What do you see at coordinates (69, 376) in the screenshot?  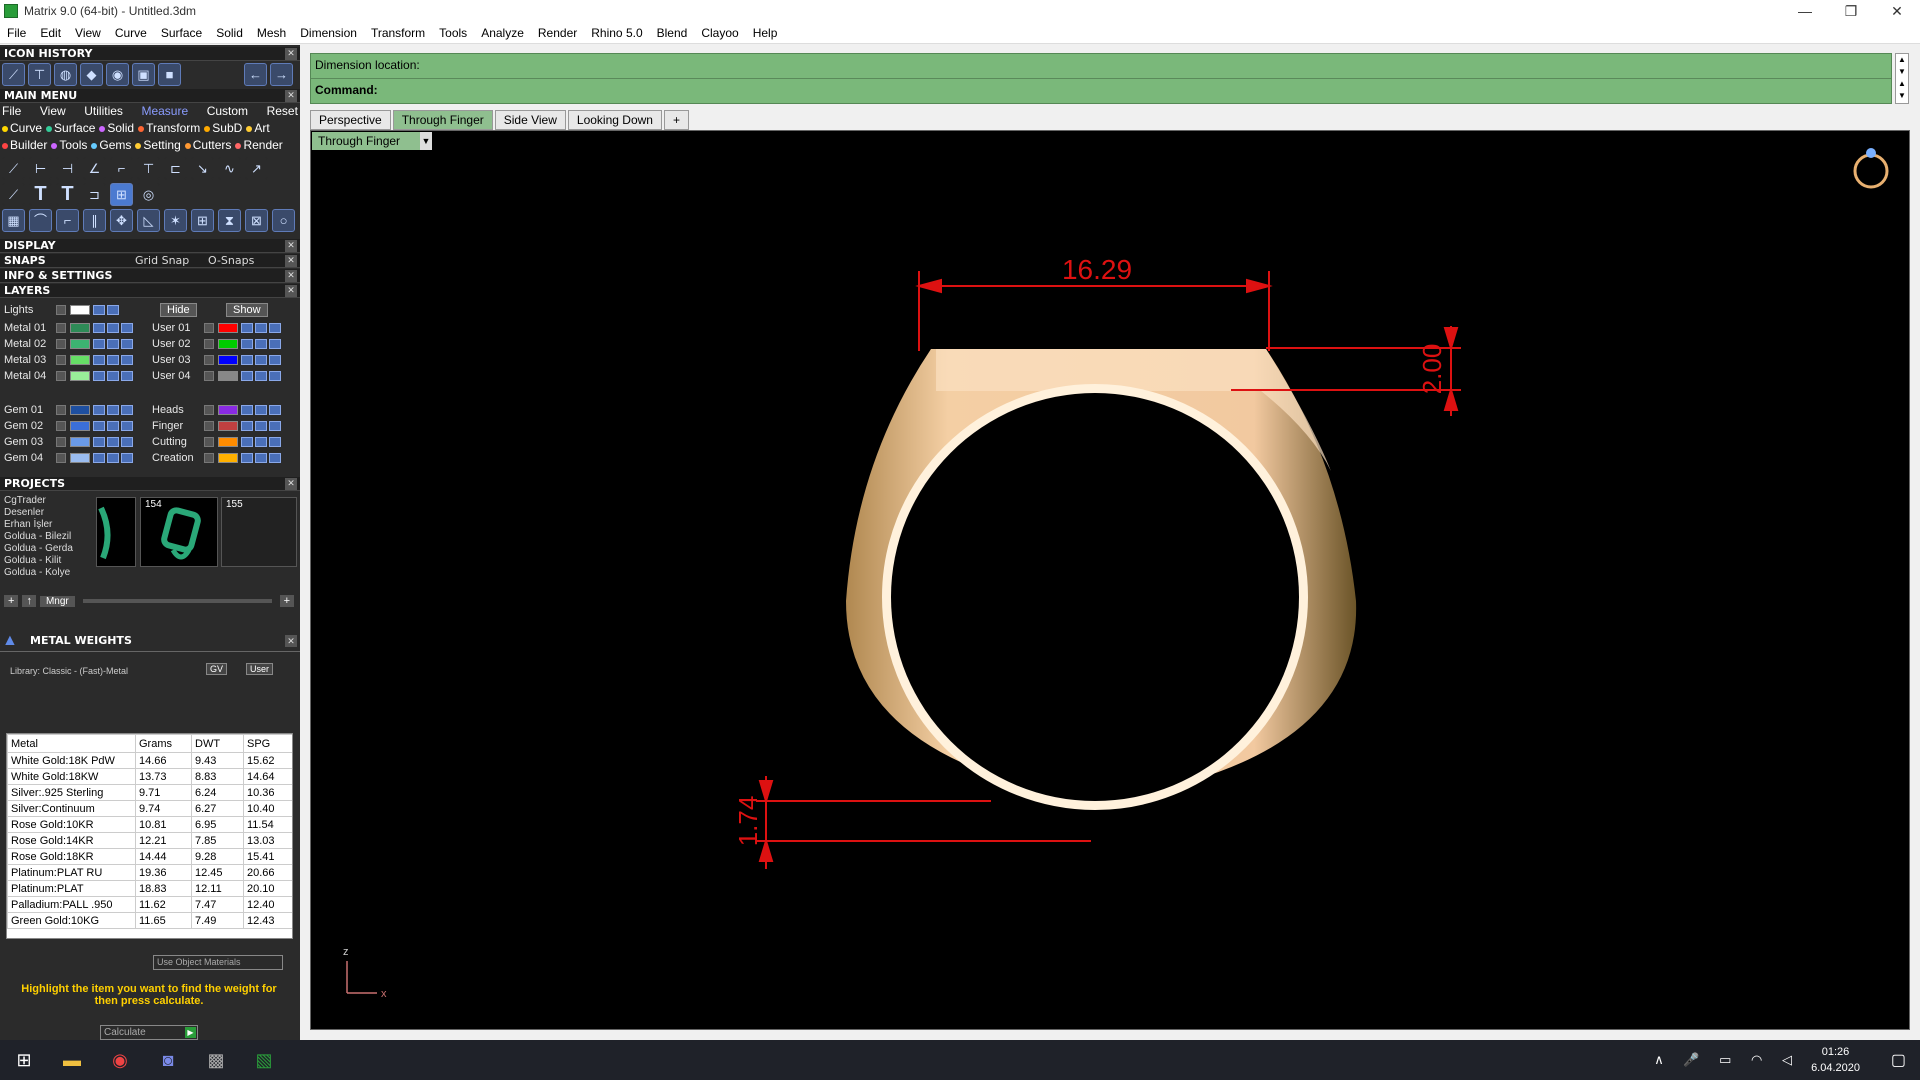 I see `layer-row: Metal 04` at bounding box center [69, 376].